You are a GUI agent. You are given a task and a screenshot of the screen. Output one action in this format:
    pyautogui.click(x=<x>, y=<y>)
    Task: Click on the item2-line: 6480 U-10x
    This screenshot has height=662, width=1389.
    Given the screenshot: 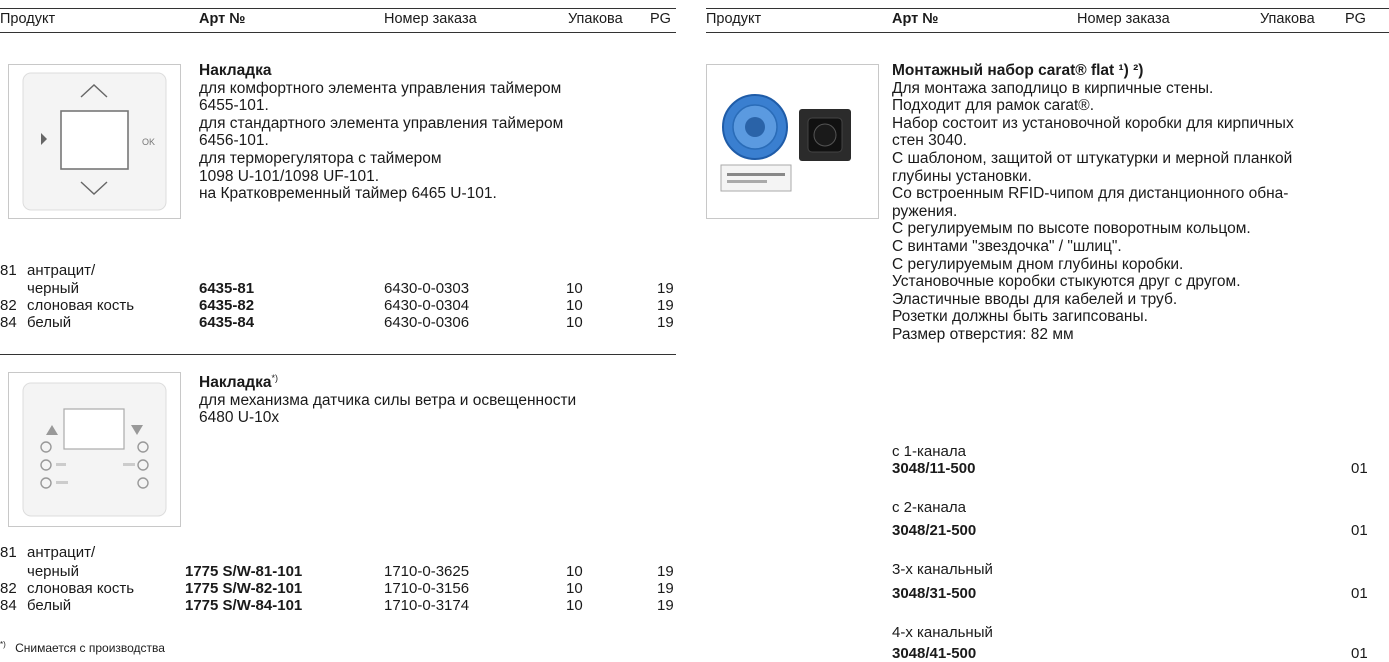 What is the action you would take?
    pyautogui.click(x=239, y=418)
    